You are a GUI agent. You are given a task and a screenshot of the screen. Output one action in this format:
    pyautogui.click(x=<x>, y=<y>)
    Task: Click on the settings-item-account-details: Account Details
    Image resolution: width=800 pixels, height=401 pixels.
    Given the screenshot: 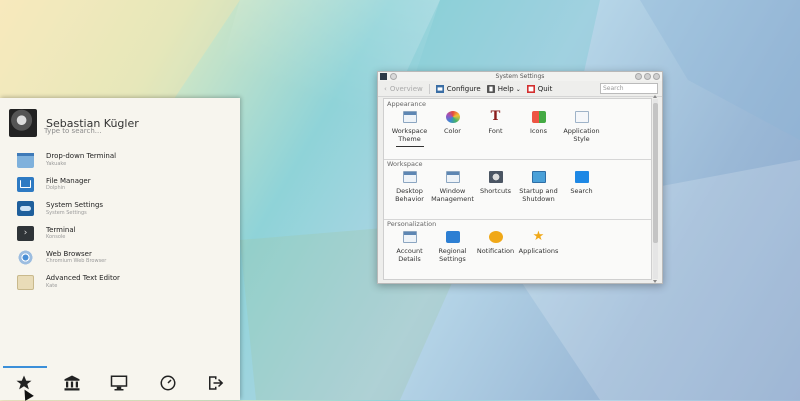 What is the action you would take?
    pyautogui.click(x=409, y=247)
    